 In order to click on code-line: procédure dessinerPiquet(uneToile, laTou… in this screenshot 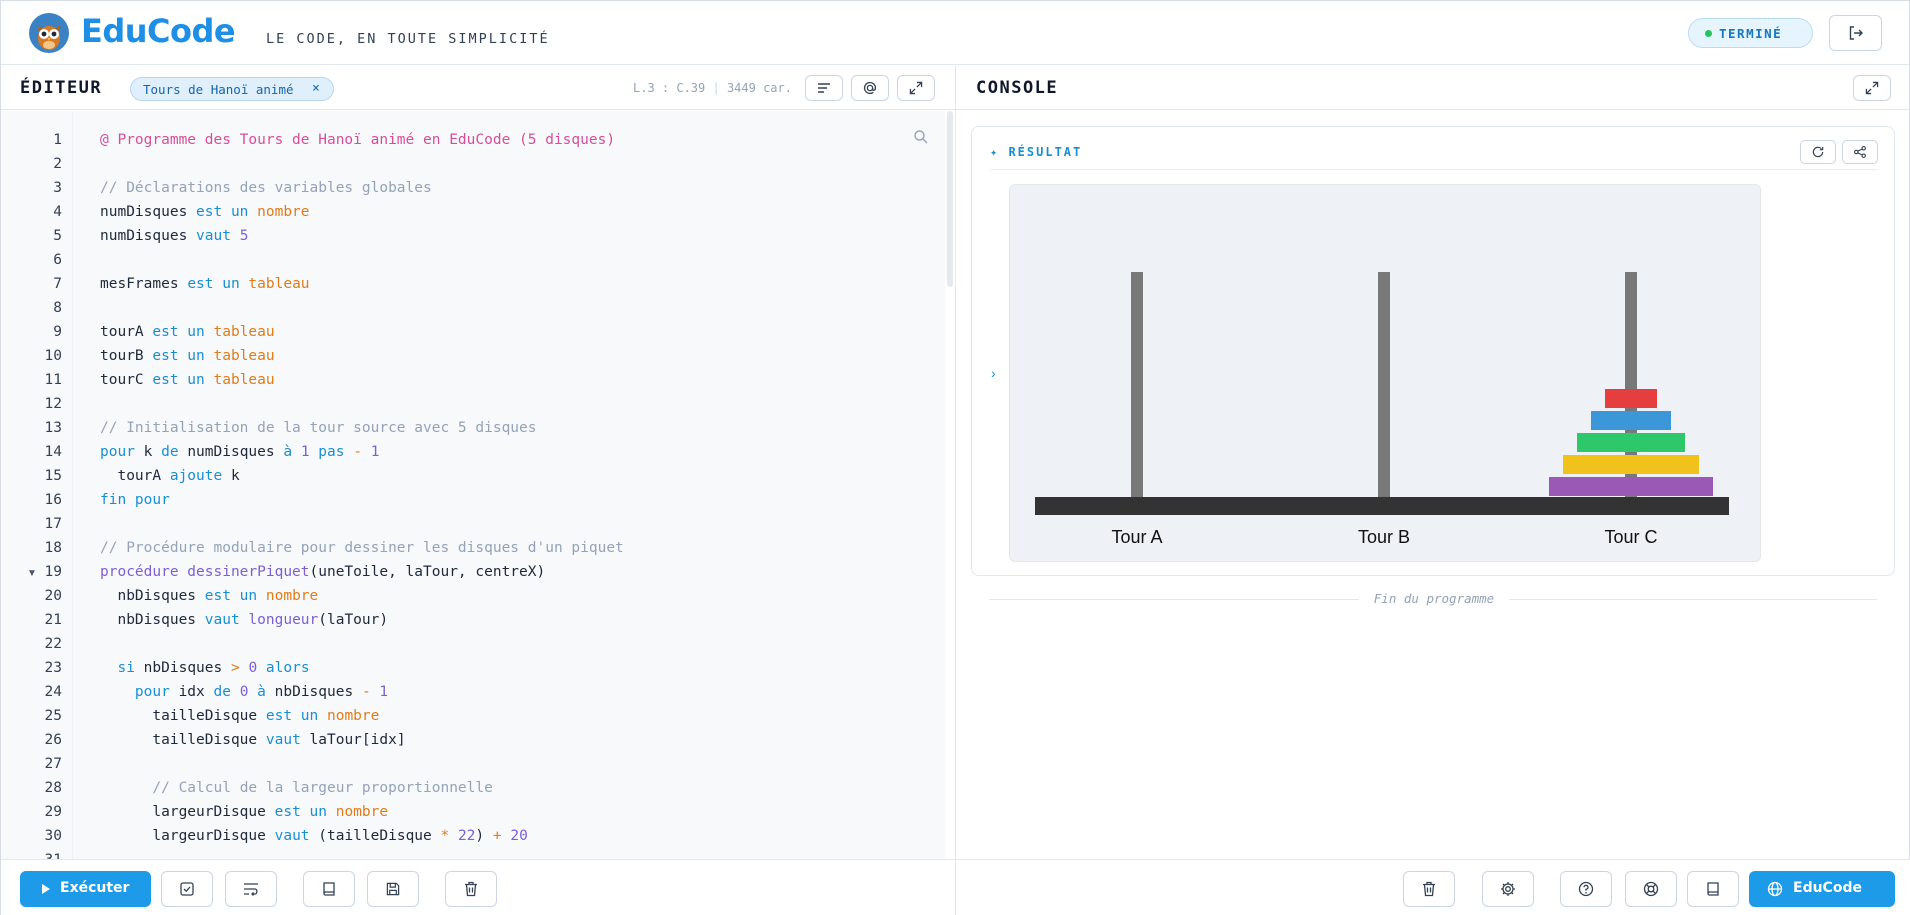, I will do `click(322, 572)`.